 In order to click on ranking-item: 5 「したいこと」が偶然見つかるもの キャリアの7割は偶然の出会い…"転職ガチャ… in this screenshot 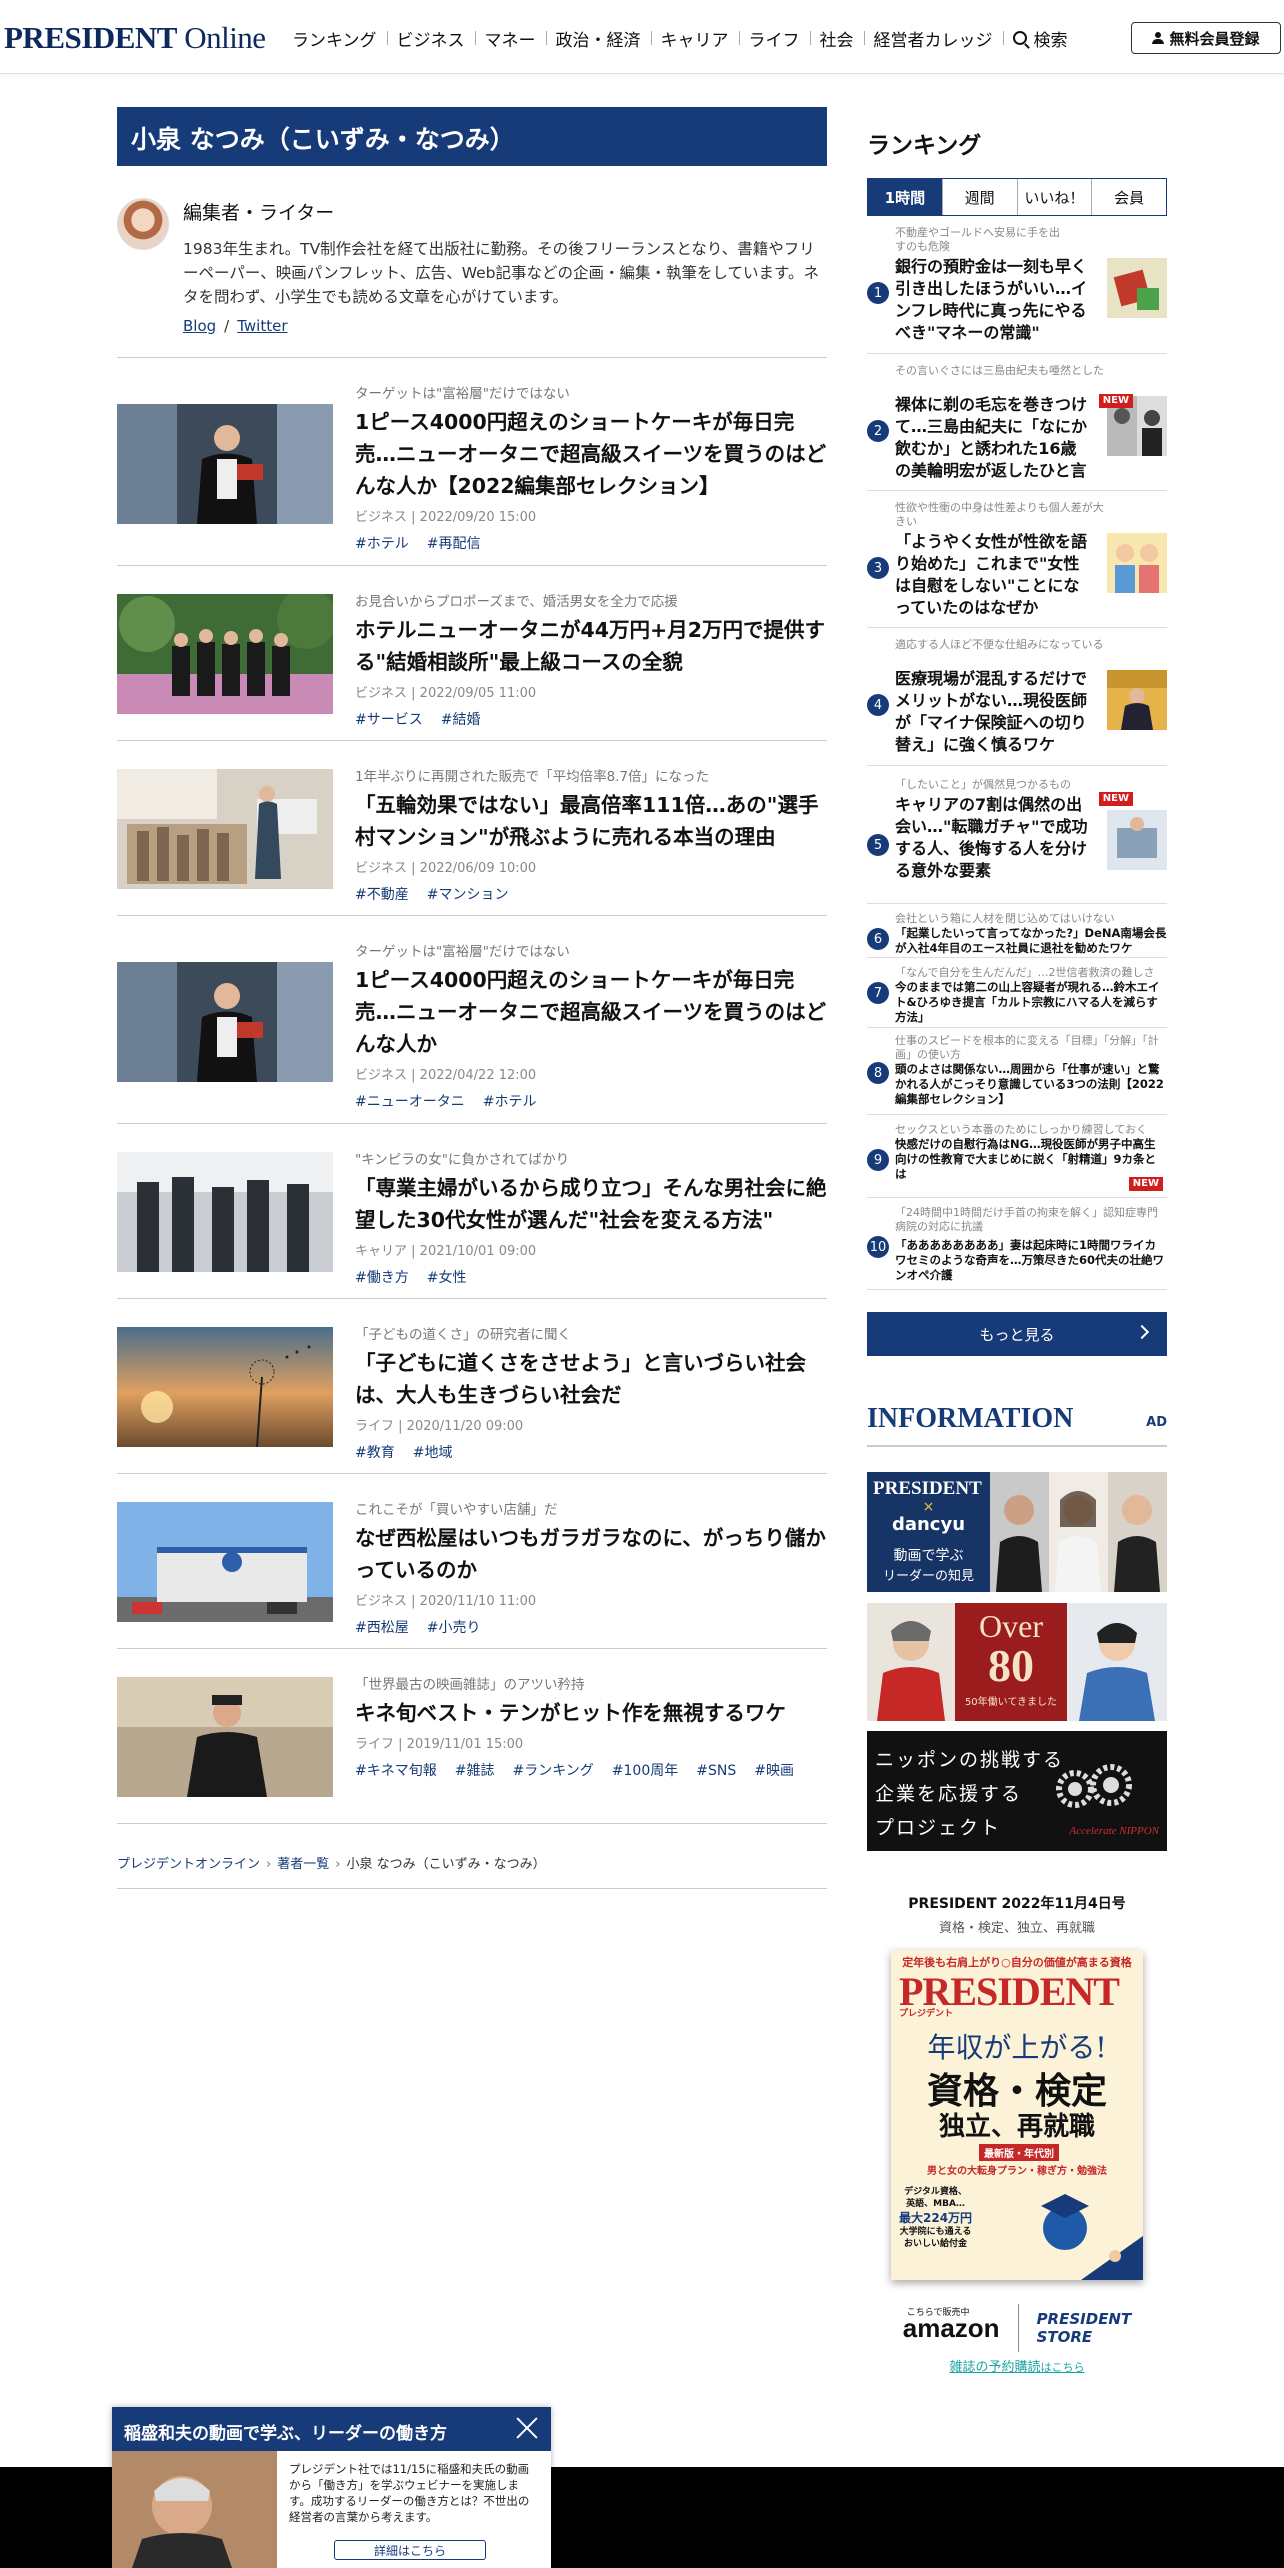, I will do `click(1017, 835)`.